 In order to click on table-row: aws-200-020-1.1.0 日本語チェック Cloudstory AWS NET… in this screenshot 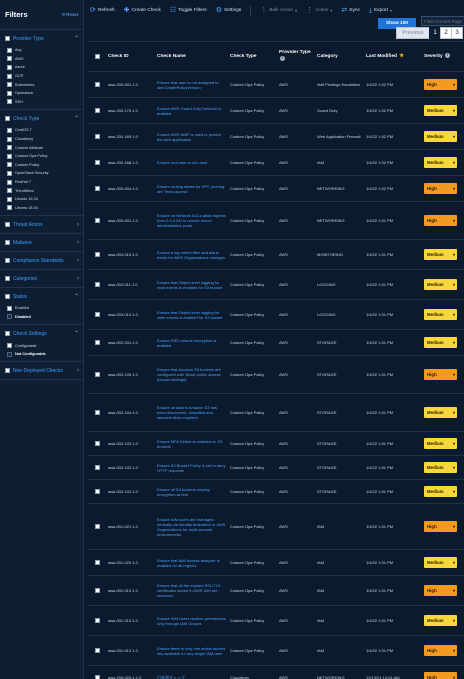, I will do `click(276, 672)`.